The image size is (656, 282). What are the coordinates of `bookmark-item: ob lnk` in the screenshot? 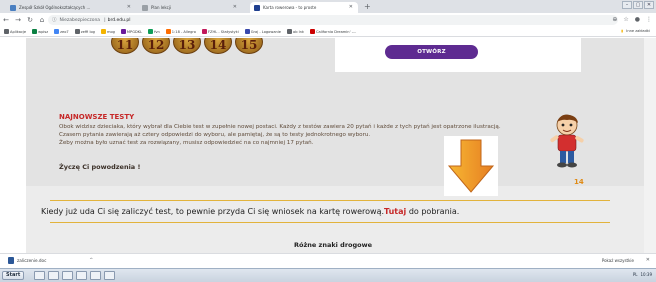 It's located at (295, 31).